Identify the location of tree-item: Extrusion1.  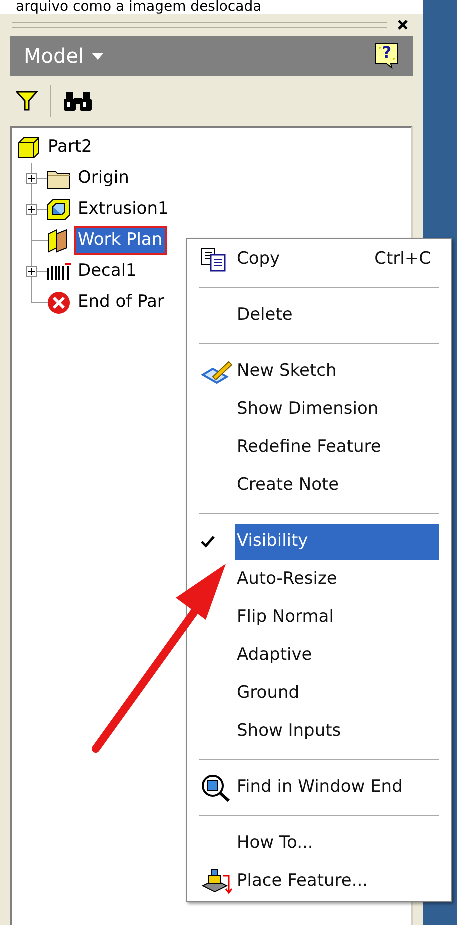
(123, 209).